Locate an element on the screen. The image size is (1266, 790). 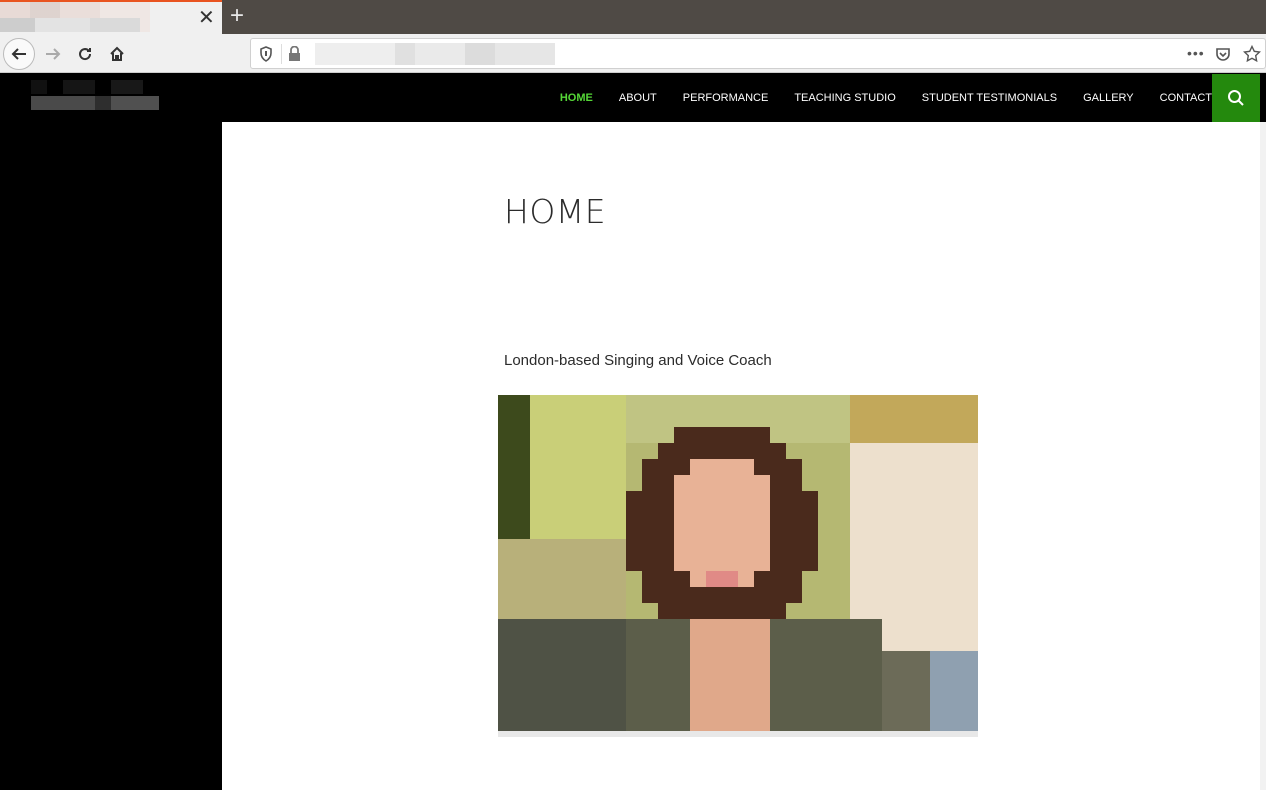
menu-item-student-testimonials: STUDENT TESTIMONIALS is located at coordinates (989, 98).